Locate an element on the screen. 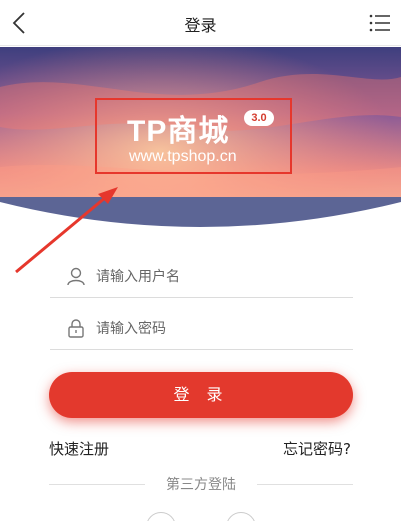 Image resolution: width=401 pixels, height=521 pixels. user-icon is located at coordinates (76, 276).